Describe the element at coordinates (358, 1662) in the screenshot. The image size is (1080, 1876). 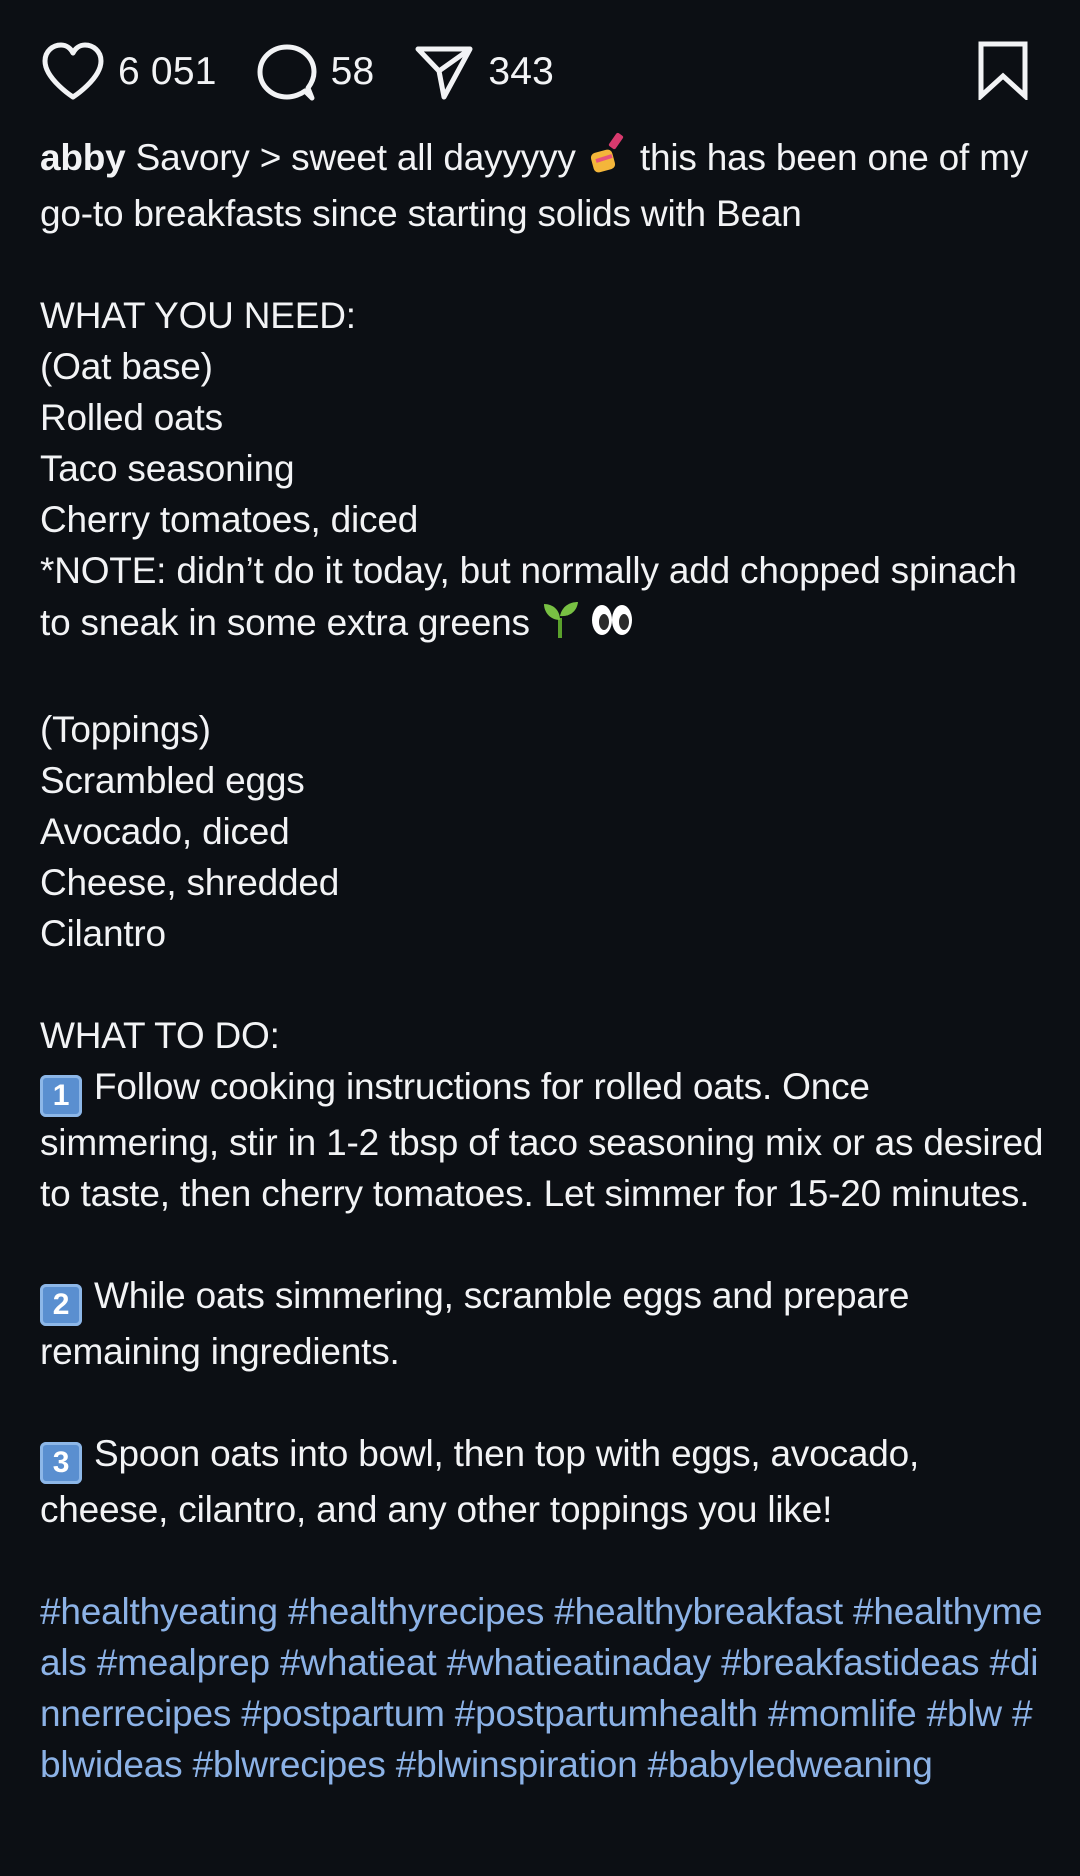
I see `hashtag-link: #whatieat` at that location.